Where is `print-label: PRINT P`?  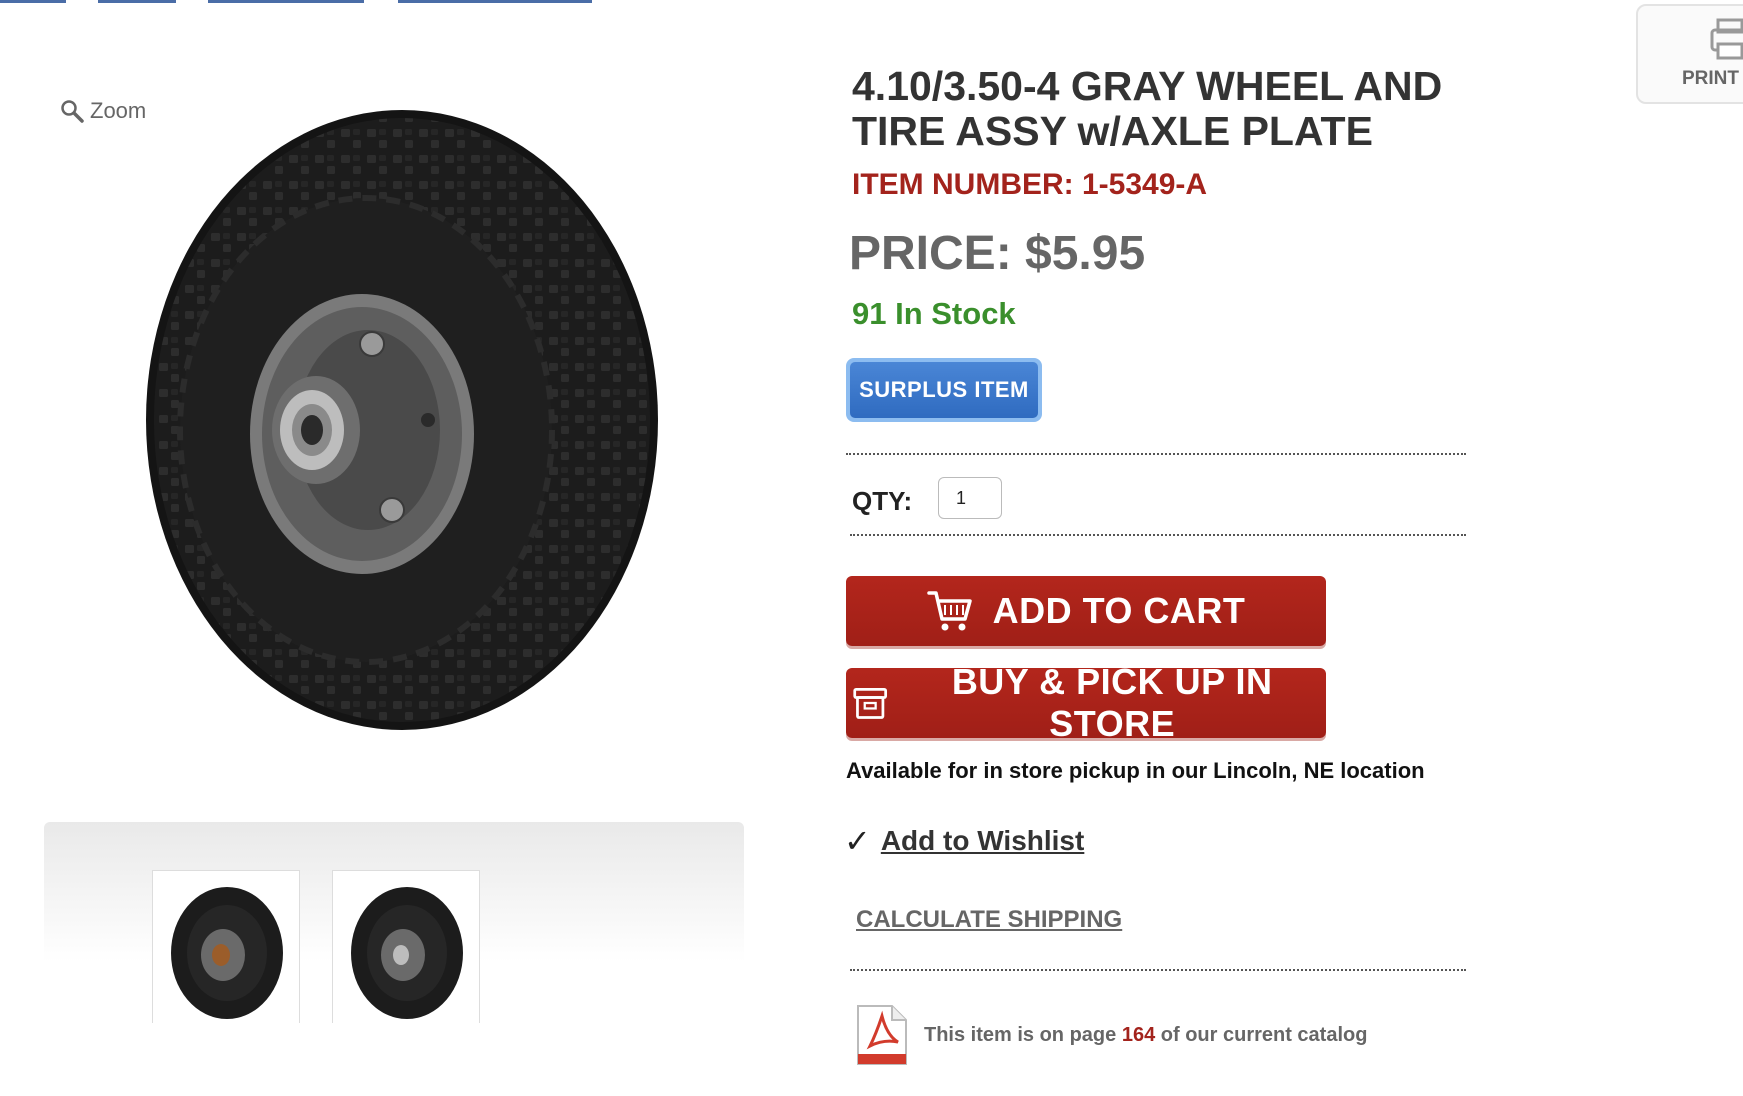
print-label: PRINT P is located at coordinates (1712, 78).